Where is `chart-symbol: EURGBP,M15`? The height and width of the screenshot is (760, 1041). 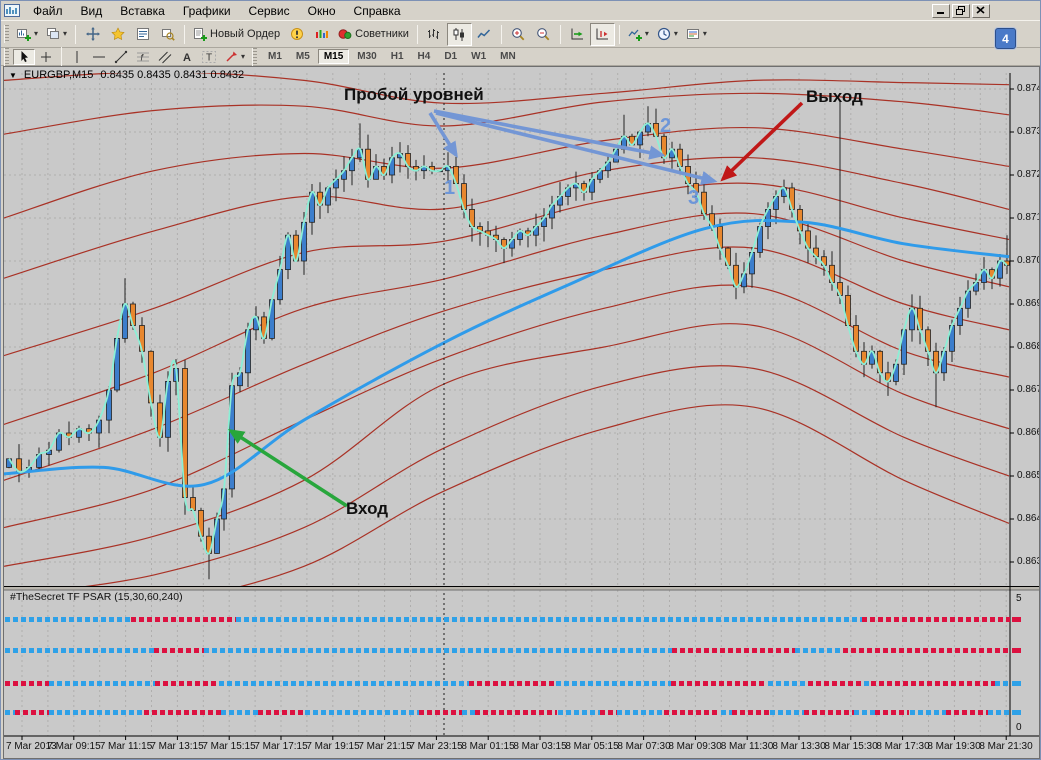
chart-symbol: EURGBP,M15 is located at coordinates (58, 75).